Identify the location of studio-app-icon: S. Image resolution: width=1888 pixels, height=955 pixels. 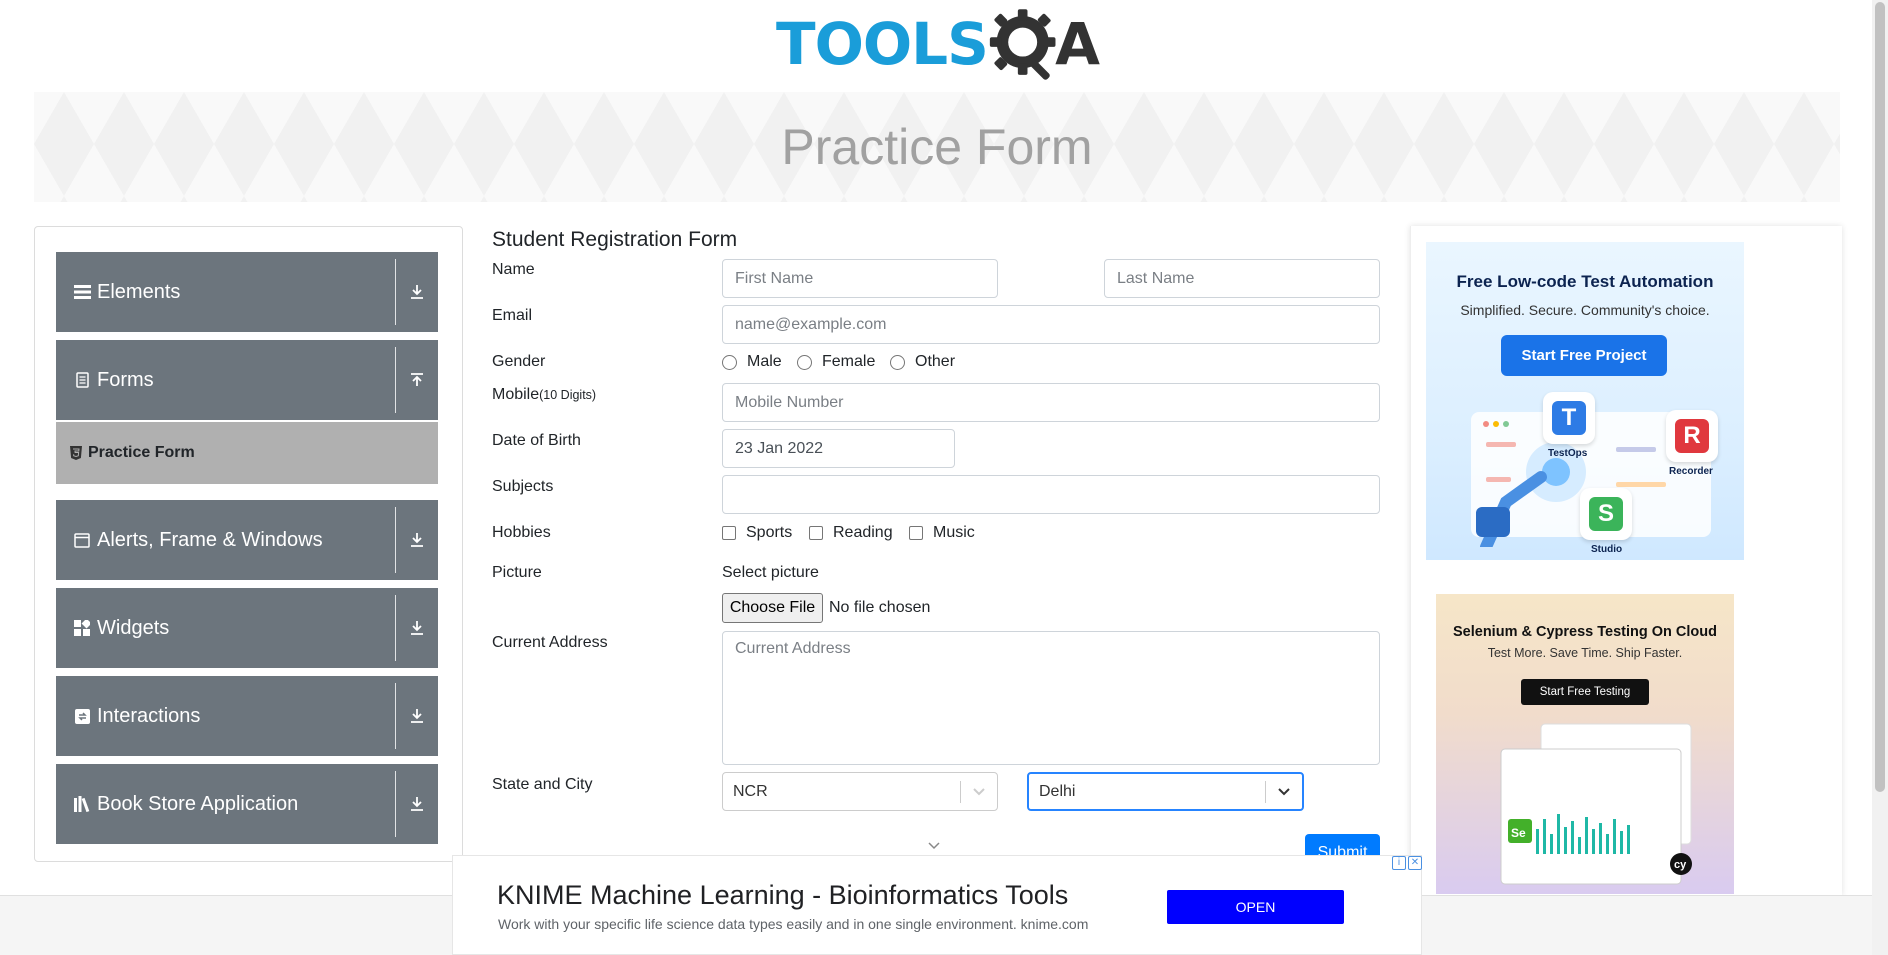
(1606, 514).